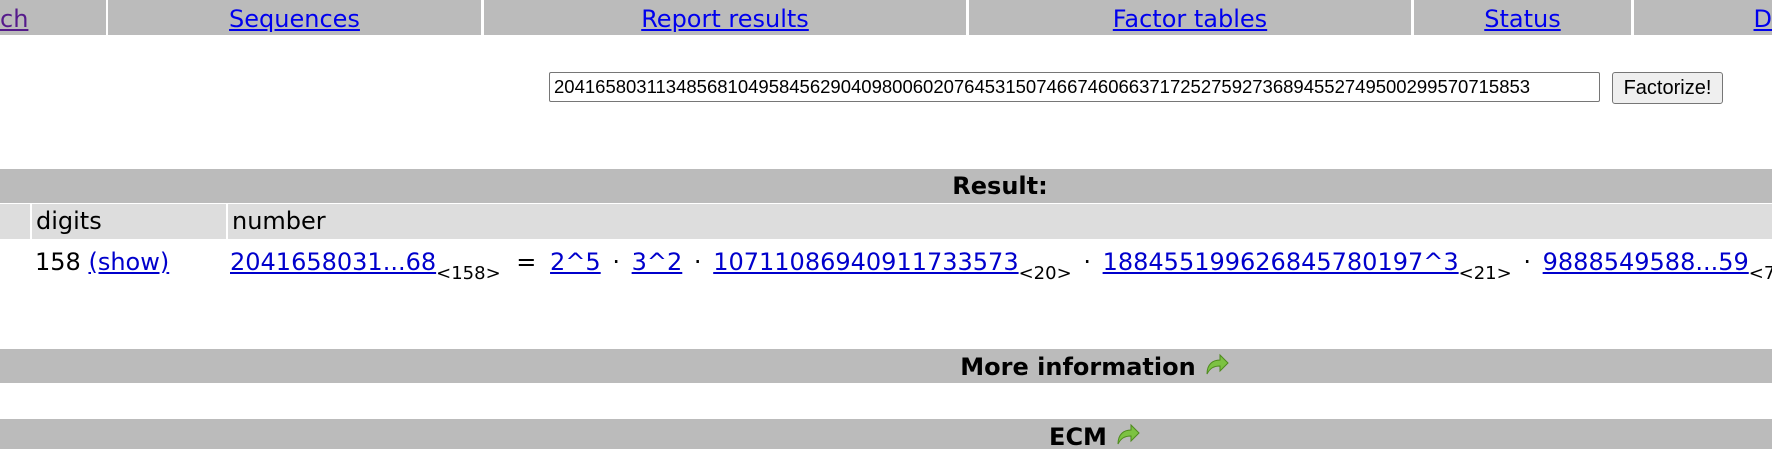 This screenshot has height=449, width=1772. I want to click on number-input, so click(1074, 87).